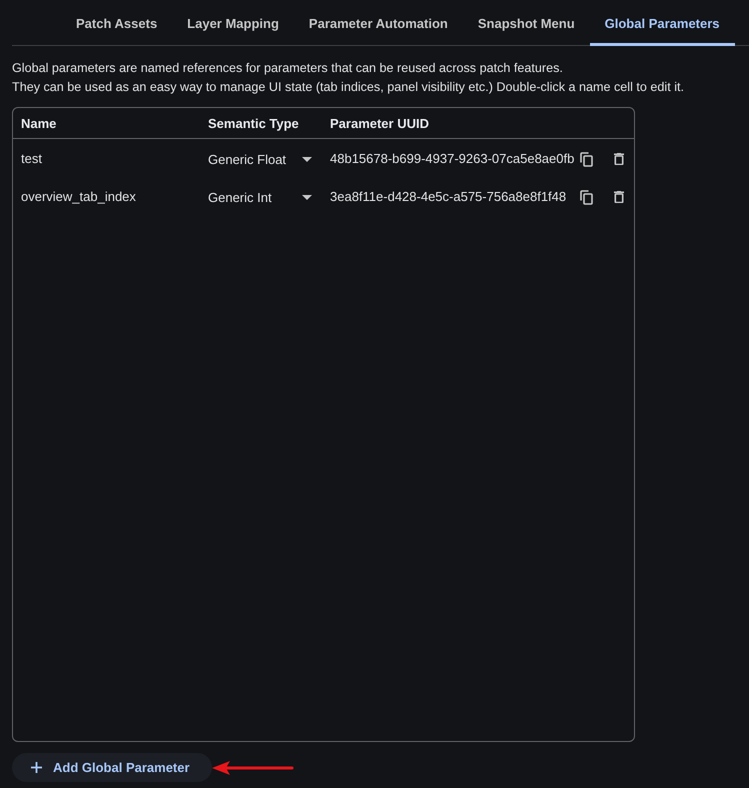  I want to click on column-header: Parameter UUID, so click(379, 123).